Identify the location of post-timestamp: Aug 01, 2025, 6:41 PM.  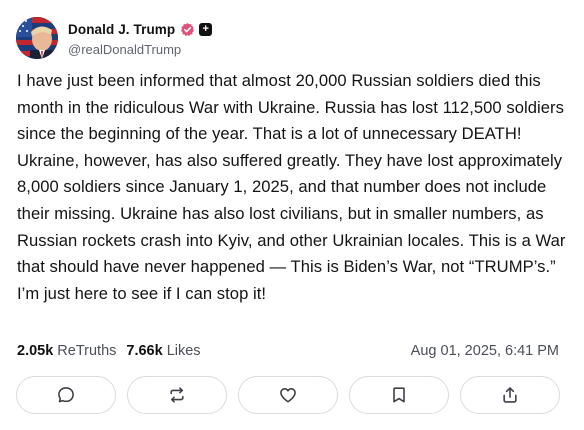
(485, 351).